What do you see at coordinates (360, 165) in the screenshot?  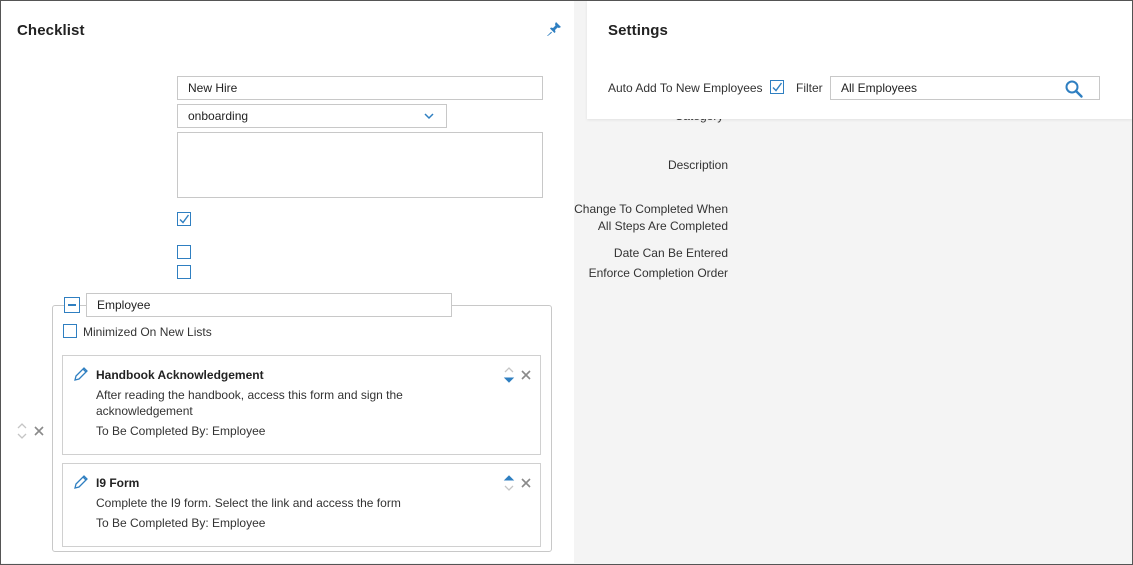 I see `description-textarea` at bounding box center [360, 165].